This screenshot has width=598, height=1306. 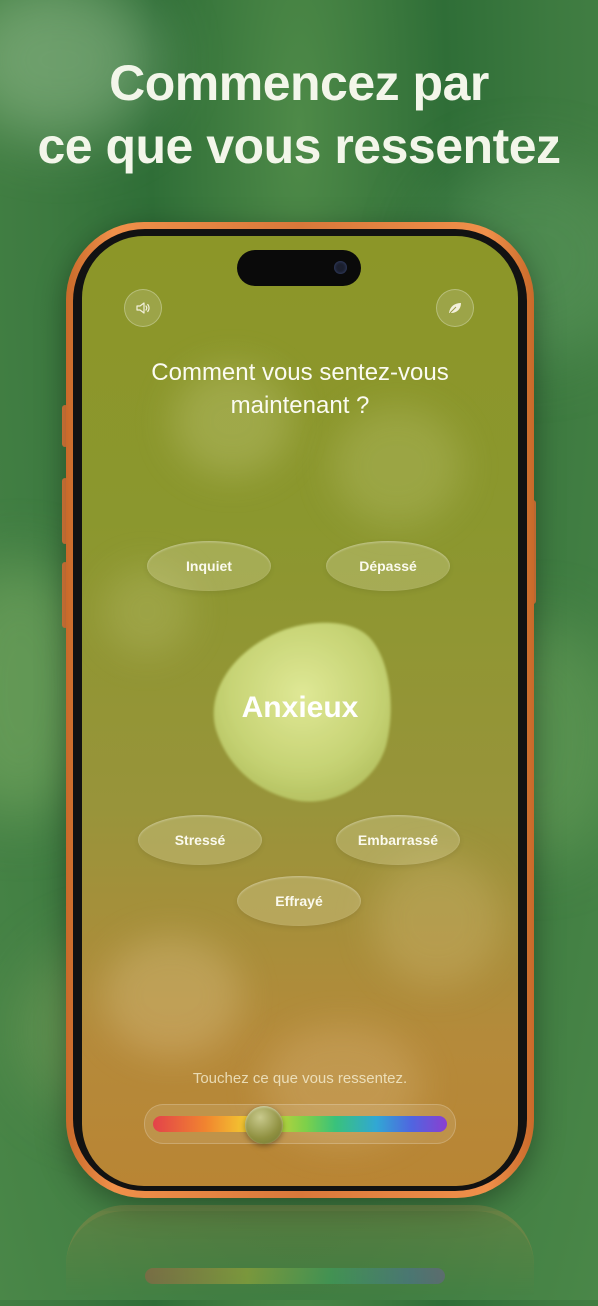 I want to click on nature-button, so click(x=455, y=308).